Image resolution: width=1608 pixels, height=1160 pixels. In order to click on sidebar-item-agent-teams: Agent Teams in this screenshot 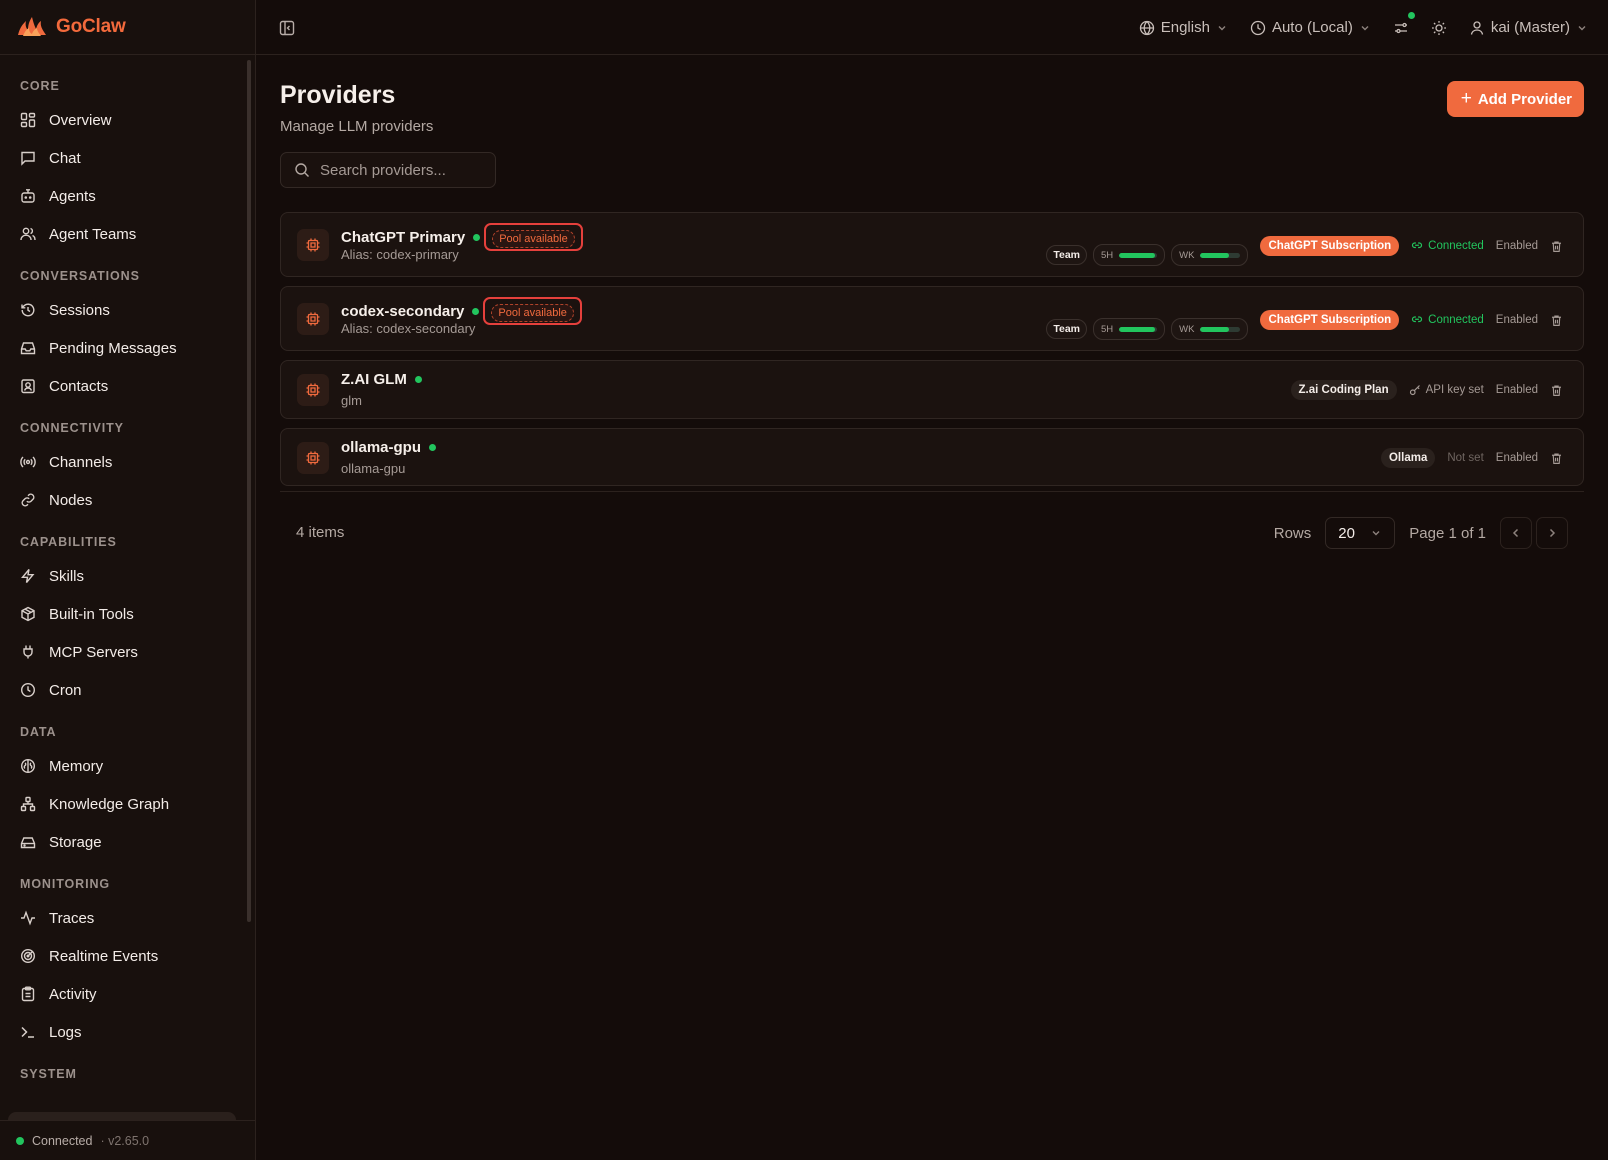, I will do `click(137, 234)`.